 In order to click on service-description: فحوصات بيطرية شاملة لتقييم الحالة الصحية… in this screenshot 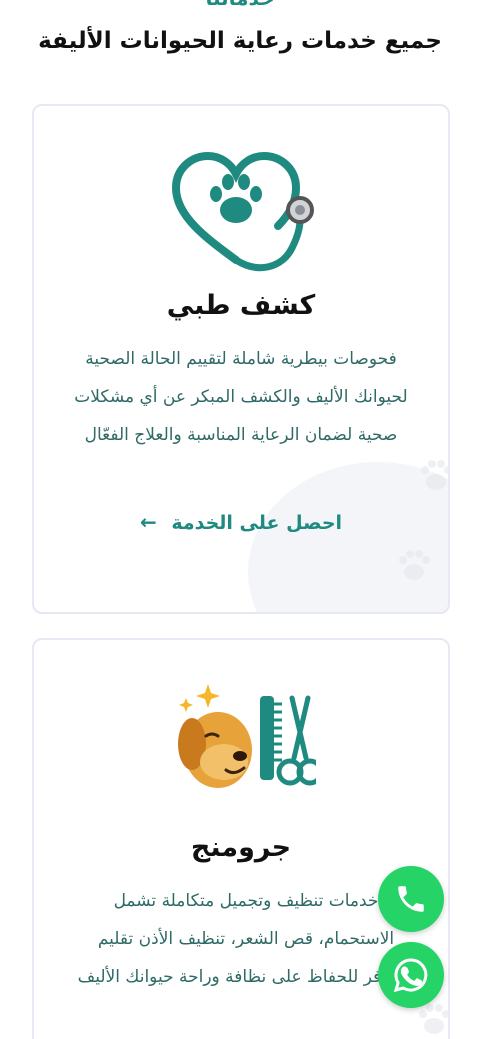, I will do `click(241, 397)`.